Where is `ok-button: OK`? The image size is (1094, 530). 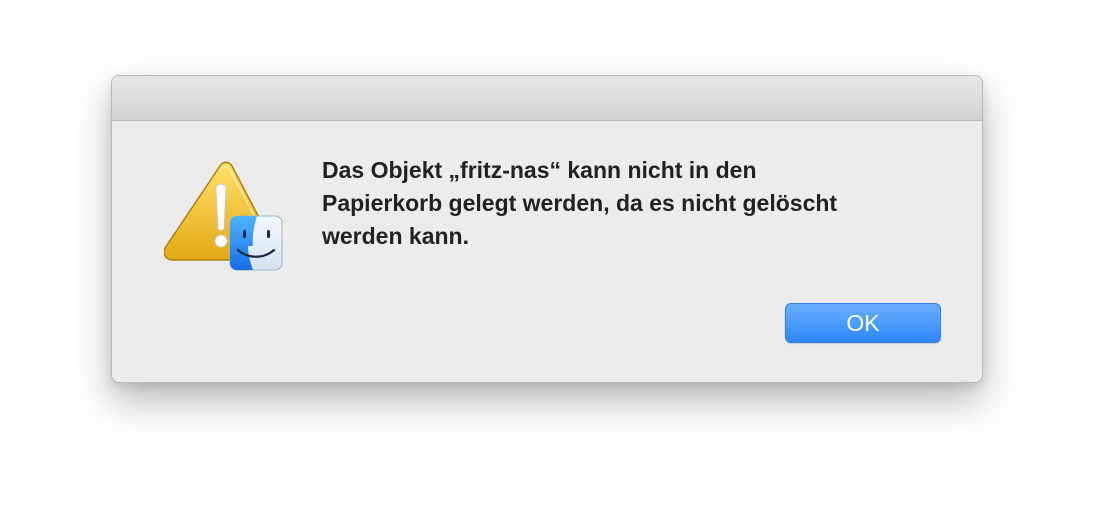
ok-button: OK is located at coordinates (863, 323).